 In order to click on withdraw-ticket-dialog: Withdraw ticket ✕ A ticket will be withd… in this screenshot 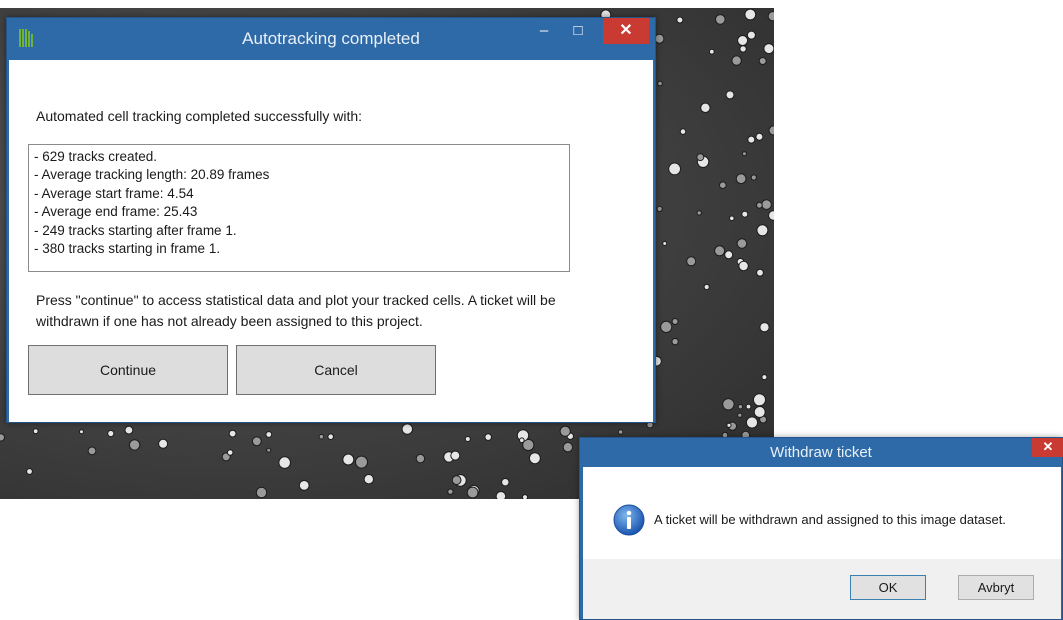, I will do `click(821, 528)`.